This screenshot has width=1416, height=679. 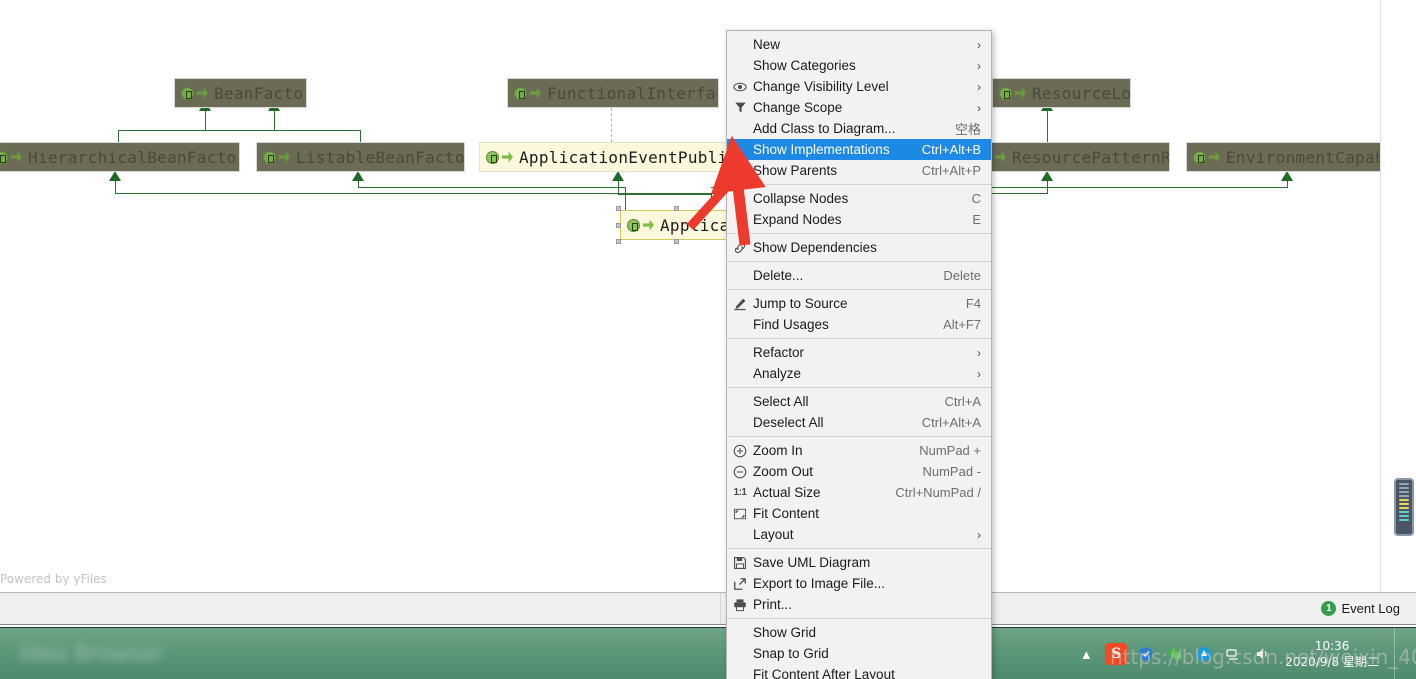 I want to click on floppy-icon, so click(x=740, y=563).